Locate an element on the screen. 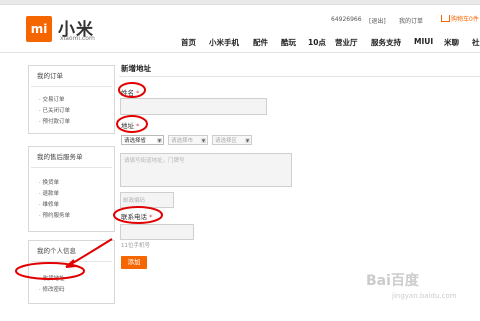 The image size is (480, 321). annotation-arrow is located at coordinates (89, 253).